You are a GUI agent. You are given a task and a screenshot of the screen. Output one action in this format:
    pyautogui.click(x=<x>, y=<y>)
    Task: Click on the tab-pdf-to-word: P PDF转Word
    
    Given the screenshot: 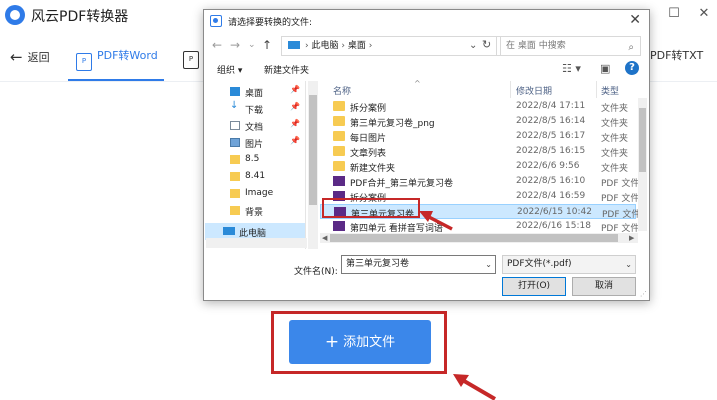 What is the action you would take?
    pyautogui.click(x=117, y=59)
    